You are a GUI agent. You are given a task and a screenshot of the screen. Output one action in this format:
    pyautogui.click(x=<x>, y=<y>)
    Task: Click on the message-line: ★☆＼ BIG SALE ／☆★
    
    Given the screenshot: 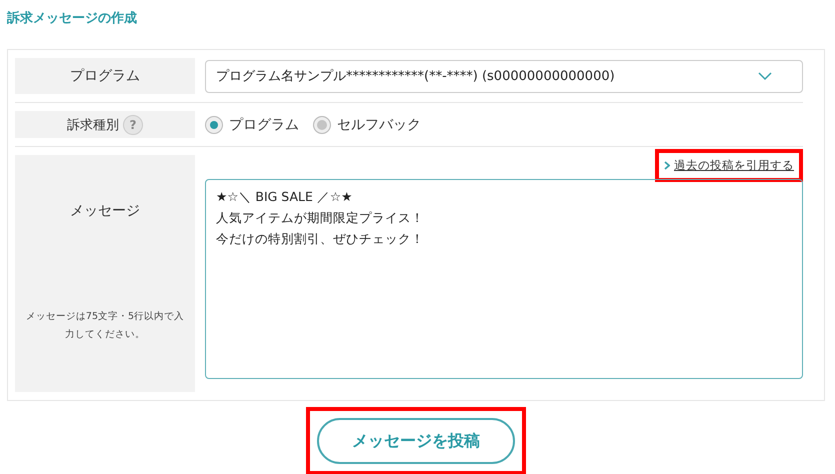 What is the action you would take?
    pyautogui.click(x=284, y=197)
    